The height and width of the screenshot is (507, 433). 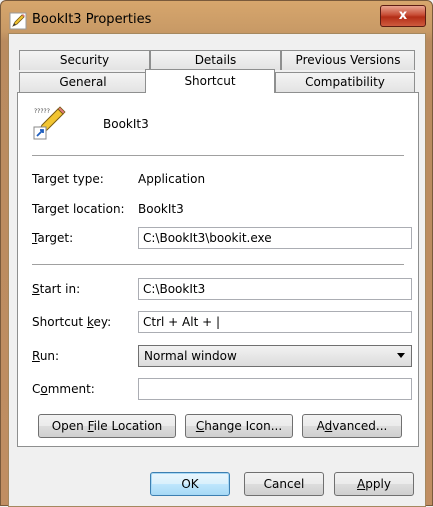 I want to click on pencil-shortcut-icon, so click(x=18, y=21).